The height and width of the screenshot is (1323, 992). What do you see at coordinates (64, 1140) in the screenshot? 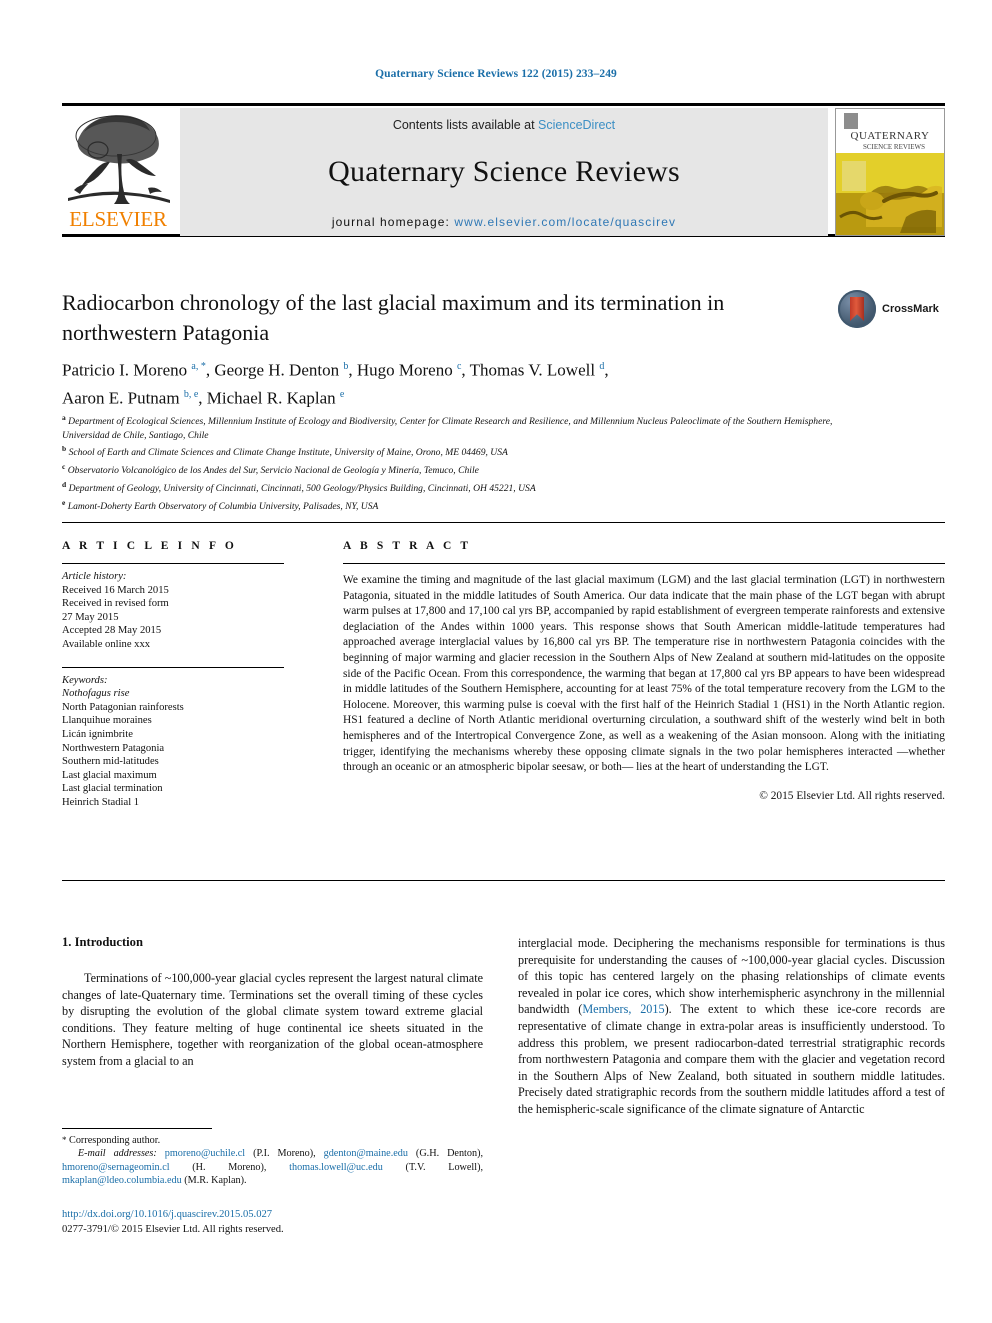
I see `asterisk-icon: *` at bounding box center [64, 1140].